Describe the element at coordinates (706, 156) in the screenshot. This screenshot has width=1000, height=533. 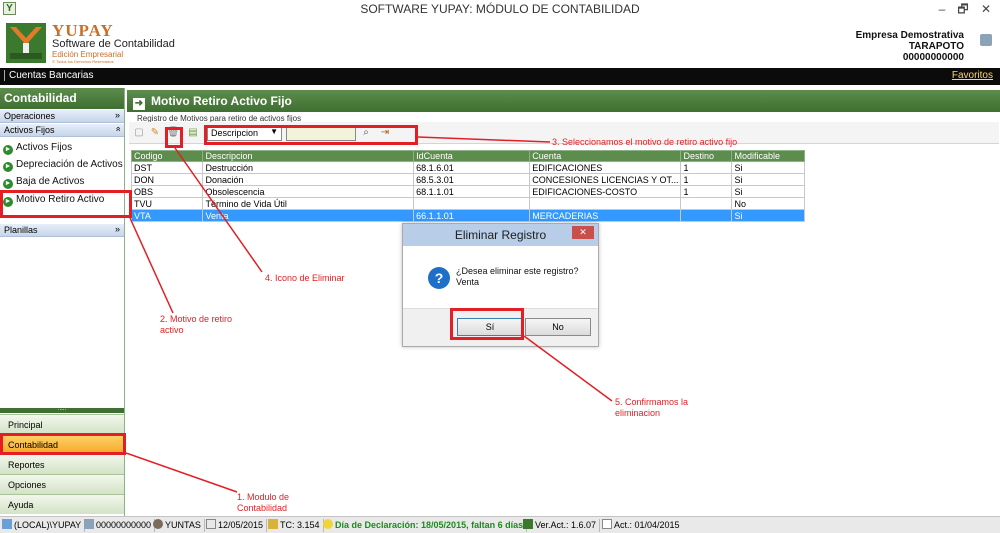
I see `col-destino: Destino` at that location.